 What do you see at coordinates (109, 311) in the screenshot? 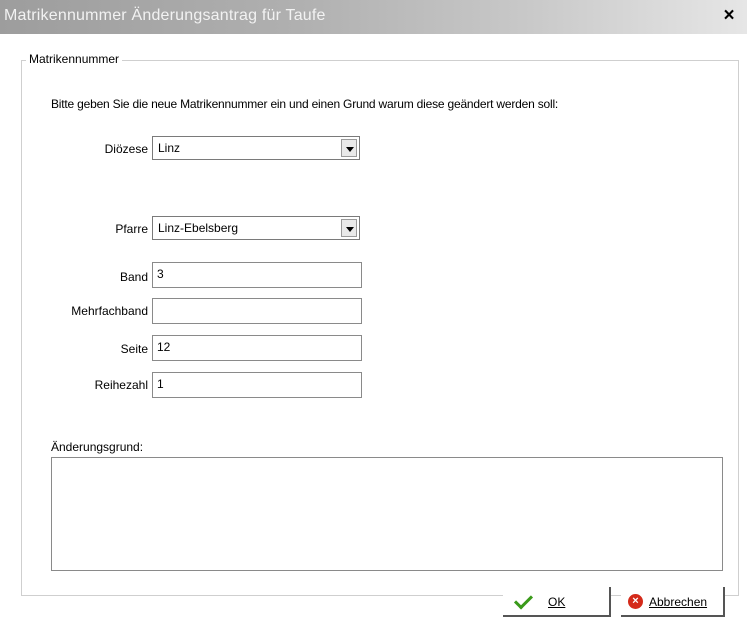
I see `mehrfachband-label: Mehrfachband` at bounding box center [109, 311].